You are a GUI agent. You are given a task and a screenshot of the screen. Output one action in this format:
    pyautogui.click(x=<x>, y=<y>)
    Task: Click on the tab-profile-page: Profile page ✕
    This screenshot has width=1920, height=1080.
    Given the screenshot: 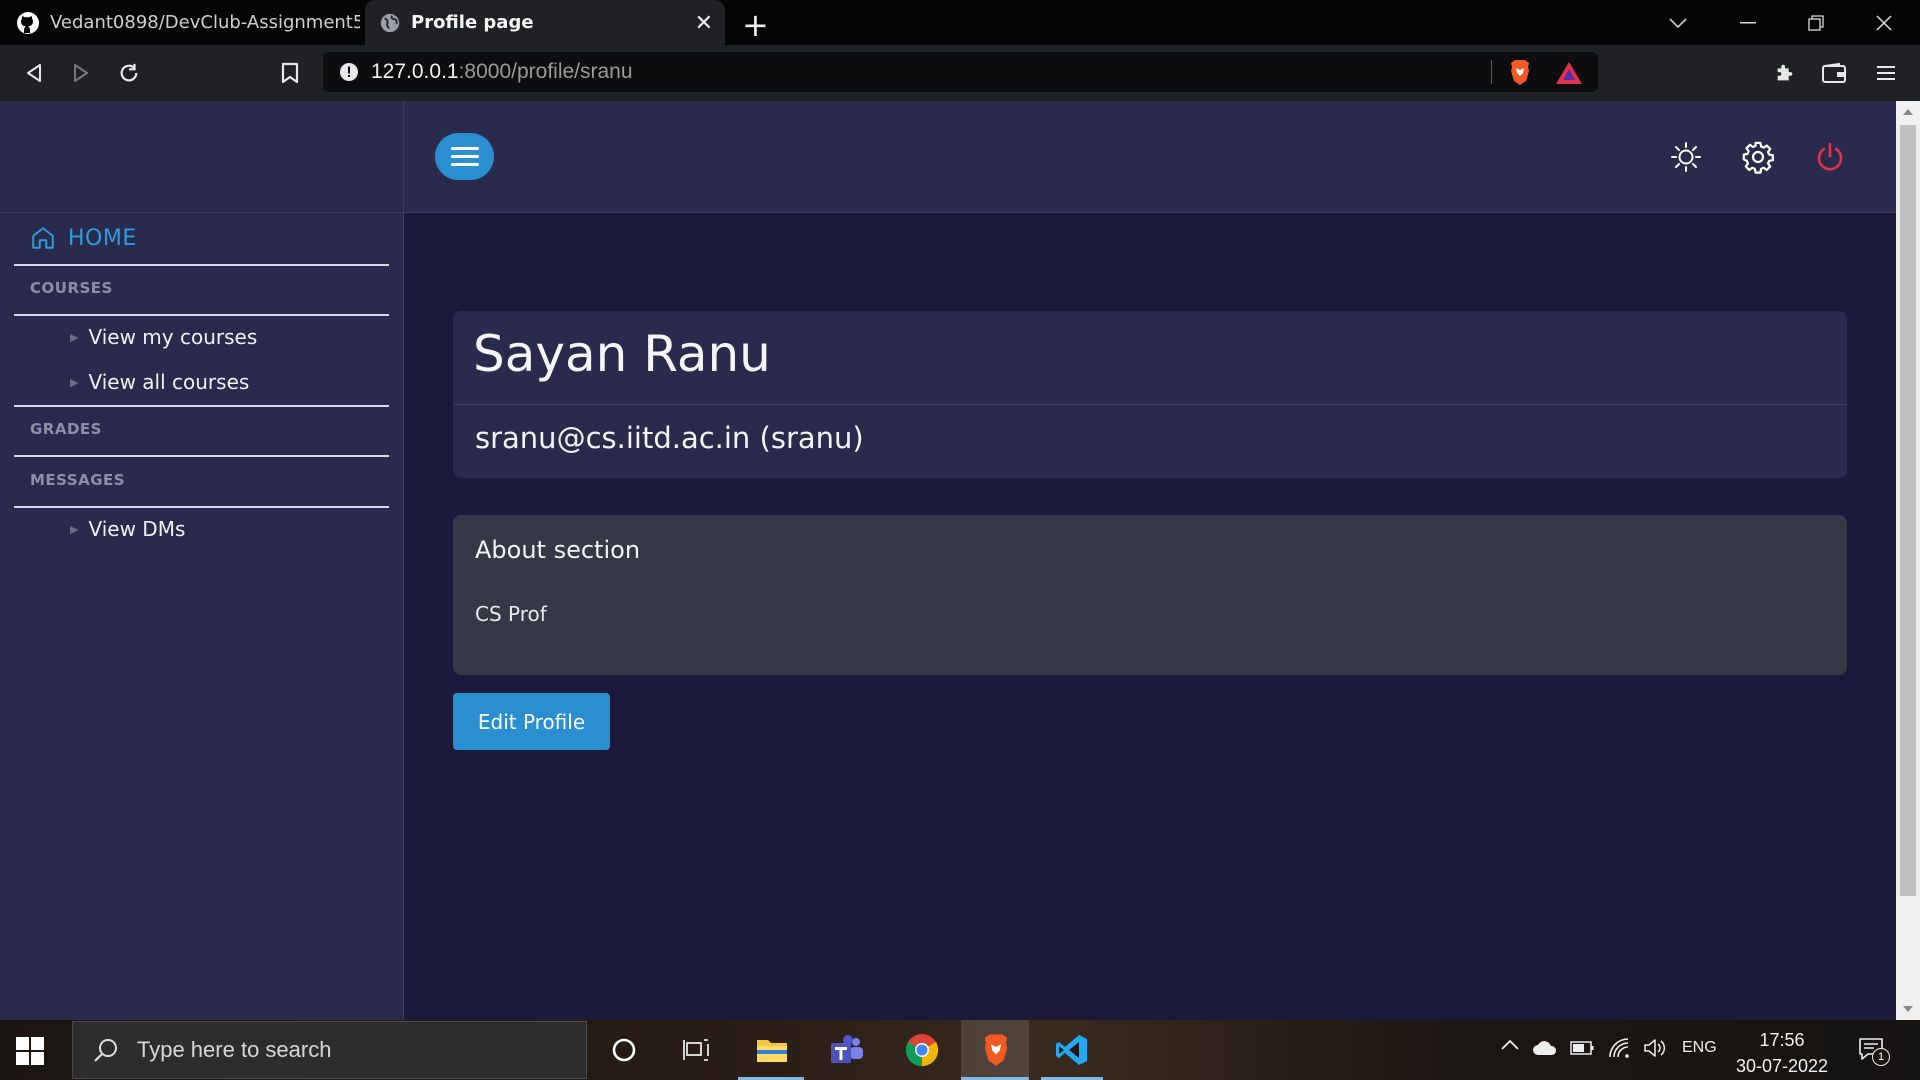 What is the action you would take?
    pyautogui.click(x=545, y=22)
    